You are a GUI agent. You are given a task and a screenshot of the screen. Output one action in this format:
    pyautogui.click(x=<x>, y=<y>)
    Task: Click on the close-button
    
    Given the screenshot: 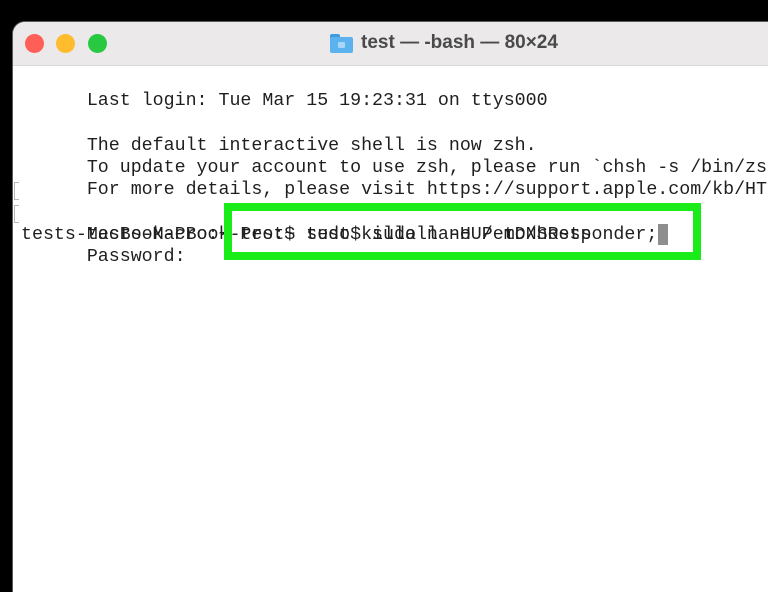 What is the action you would take?
    pyautogui.click(x=34, y=43)
    